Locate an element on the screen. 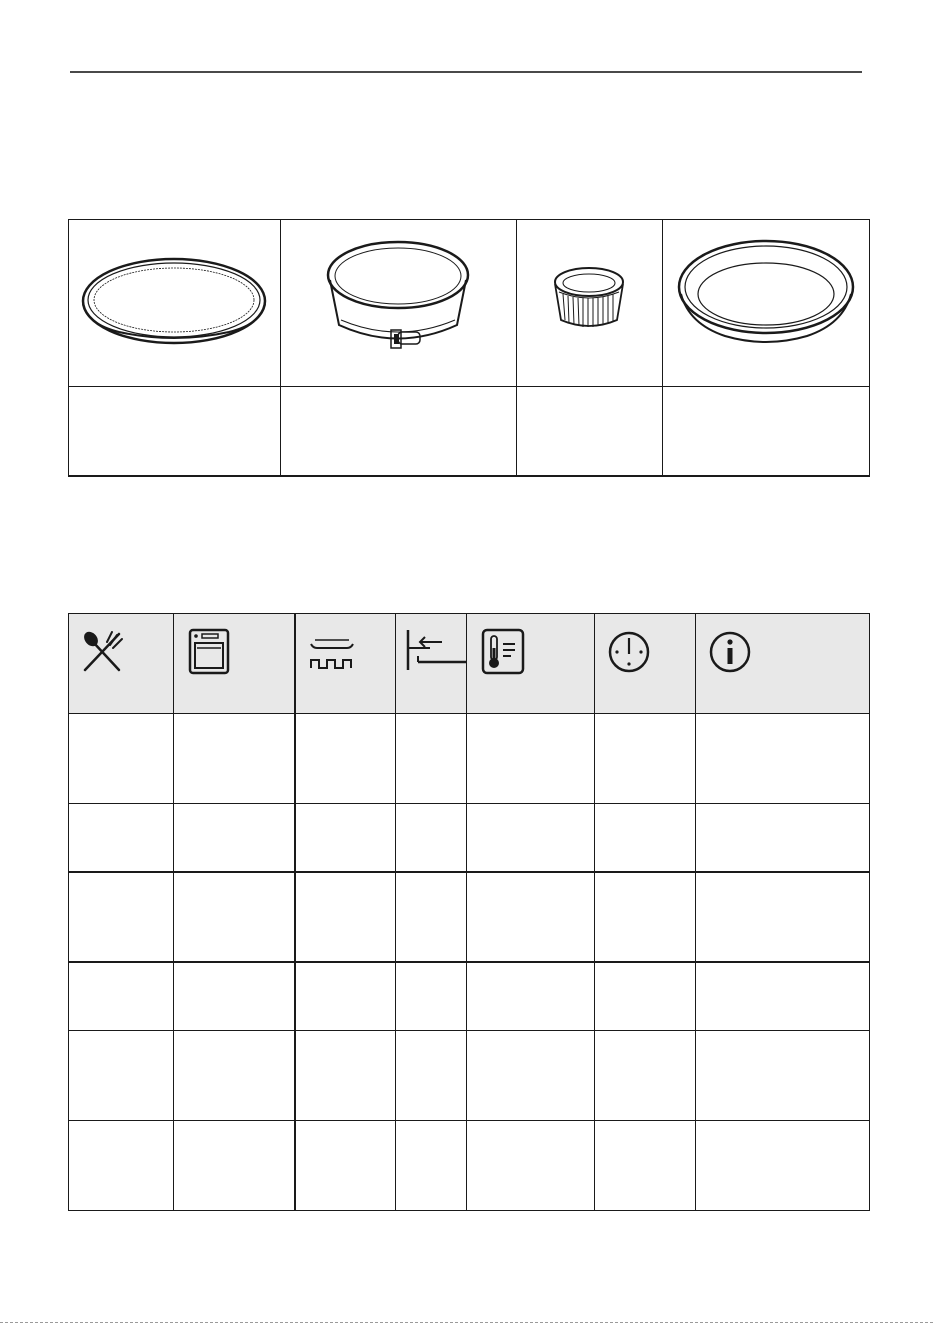  page-bottom-dashed-rule is located at coordinates (466, 1322).